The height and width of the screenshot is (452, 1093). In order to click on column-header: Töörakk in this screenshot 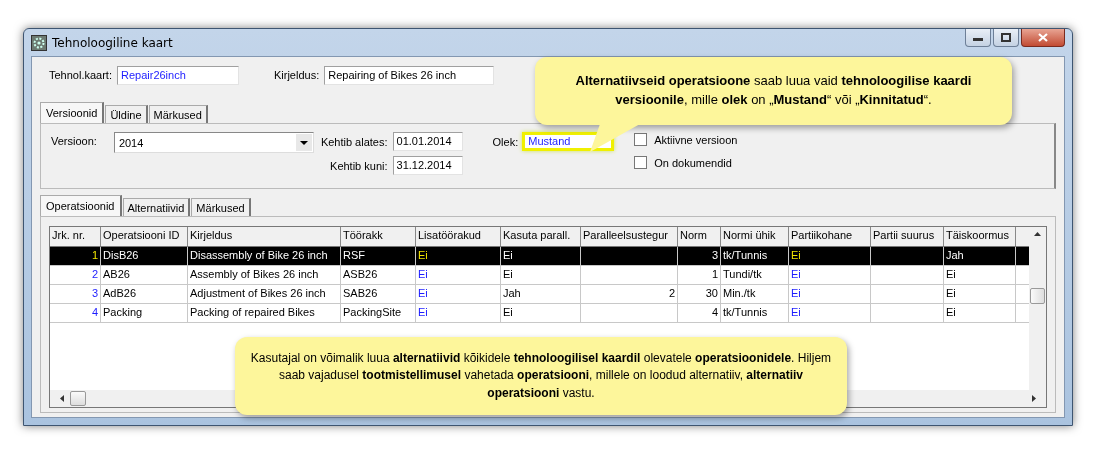, I will do `click(378, 236)`.